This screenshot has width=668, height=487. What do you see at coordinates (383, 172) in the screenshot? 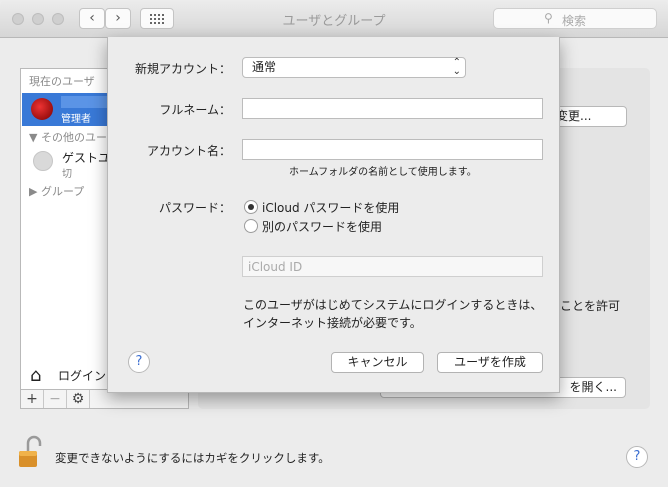
I see `account-name-hint: ホームフォルダの名前として使用します。` at bounding box center [383, 172].